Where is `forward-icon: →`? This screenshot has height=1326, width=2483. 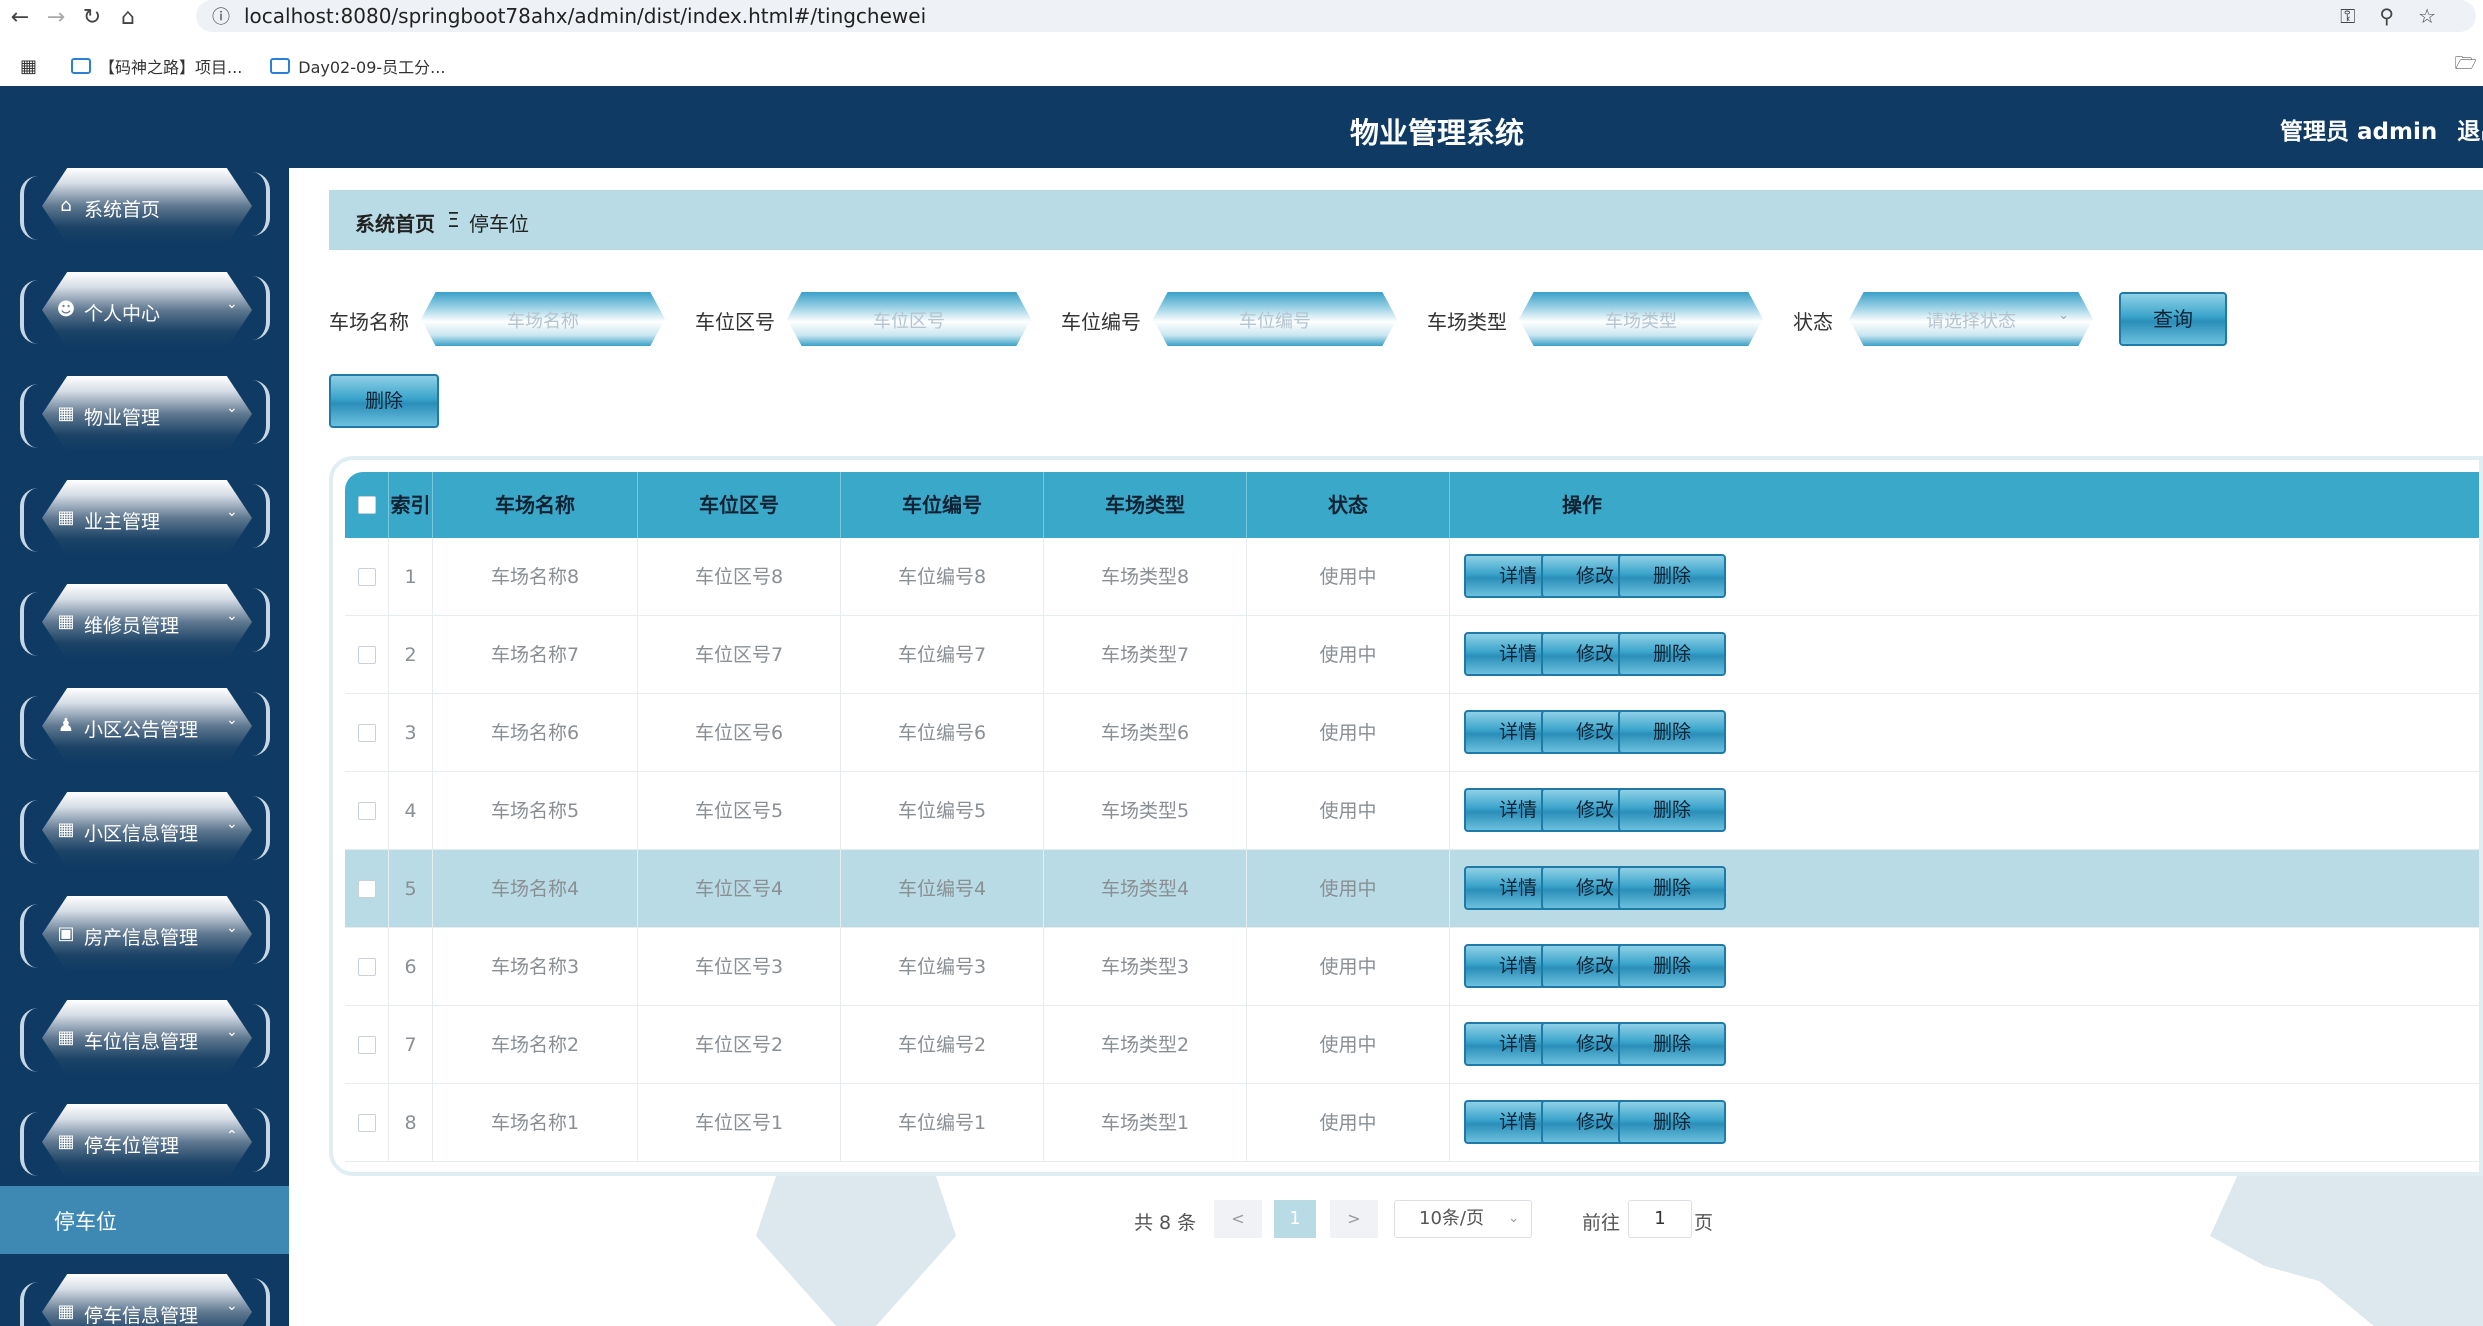
forward-icon: → is located at coordinates (56, 17).